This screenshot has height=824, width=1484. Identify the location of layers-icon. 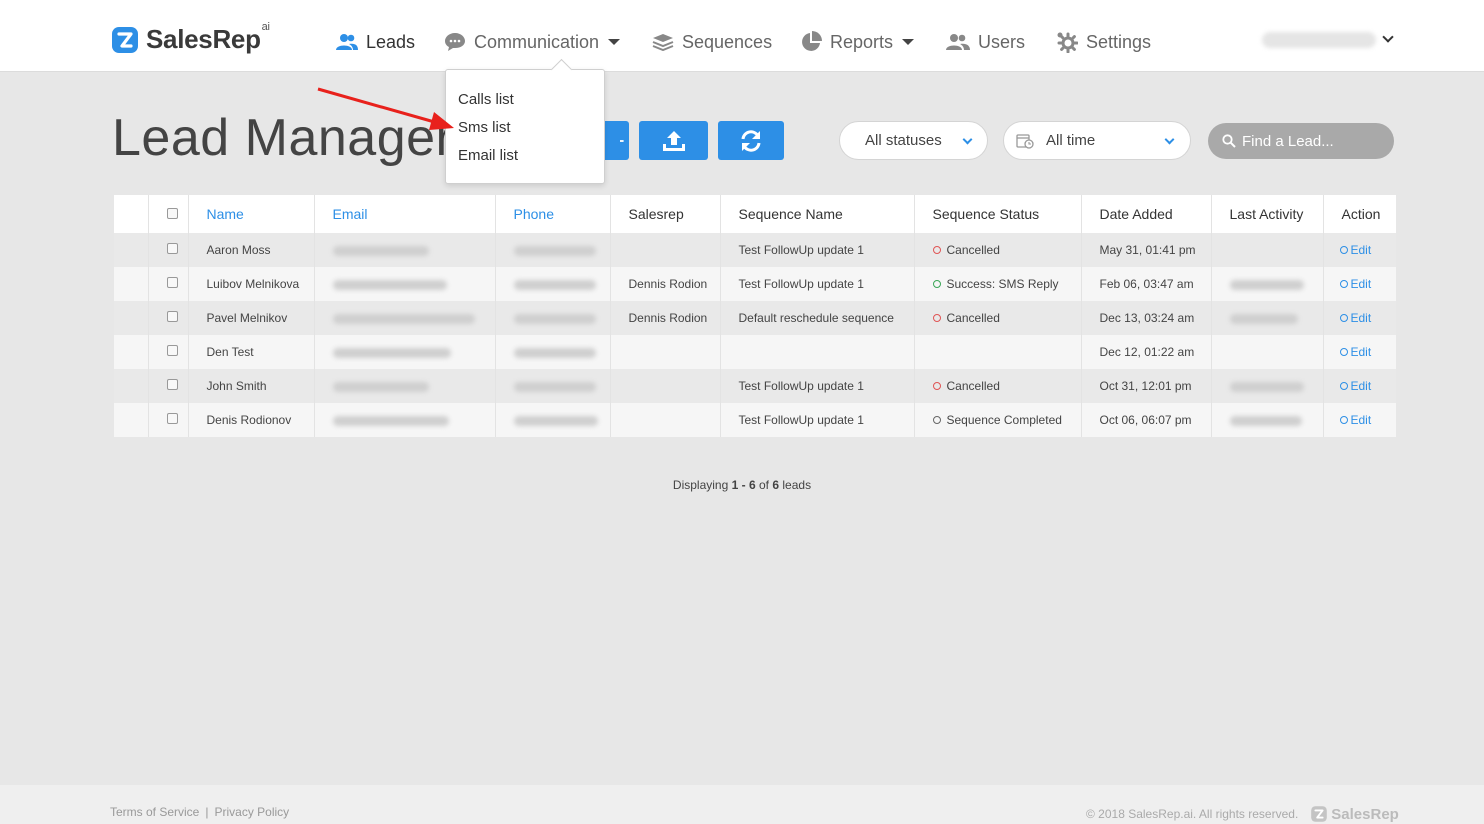
(663, 42).